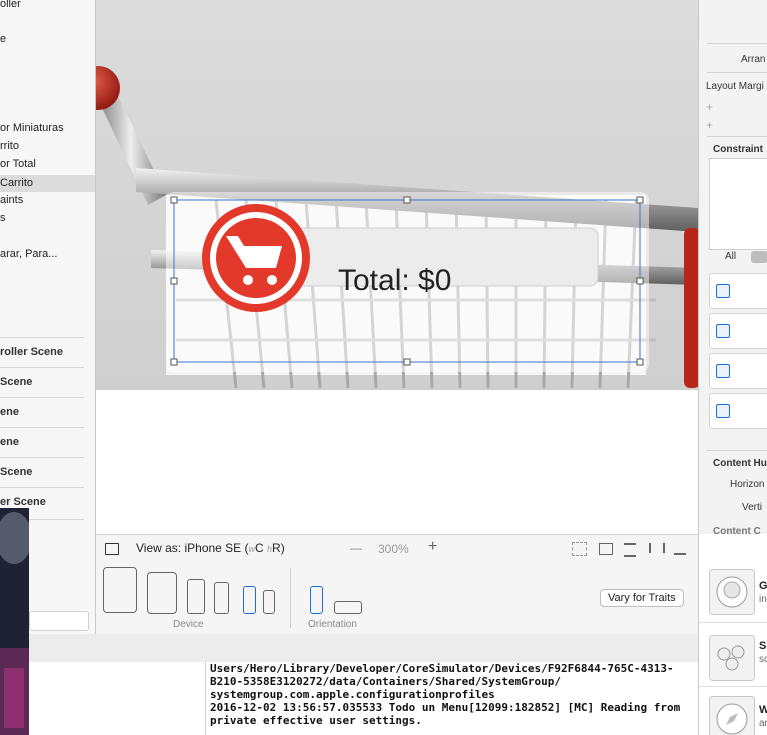 The image size is (767, 735). I want to click on embed-stack-icon, so click(606, 549).